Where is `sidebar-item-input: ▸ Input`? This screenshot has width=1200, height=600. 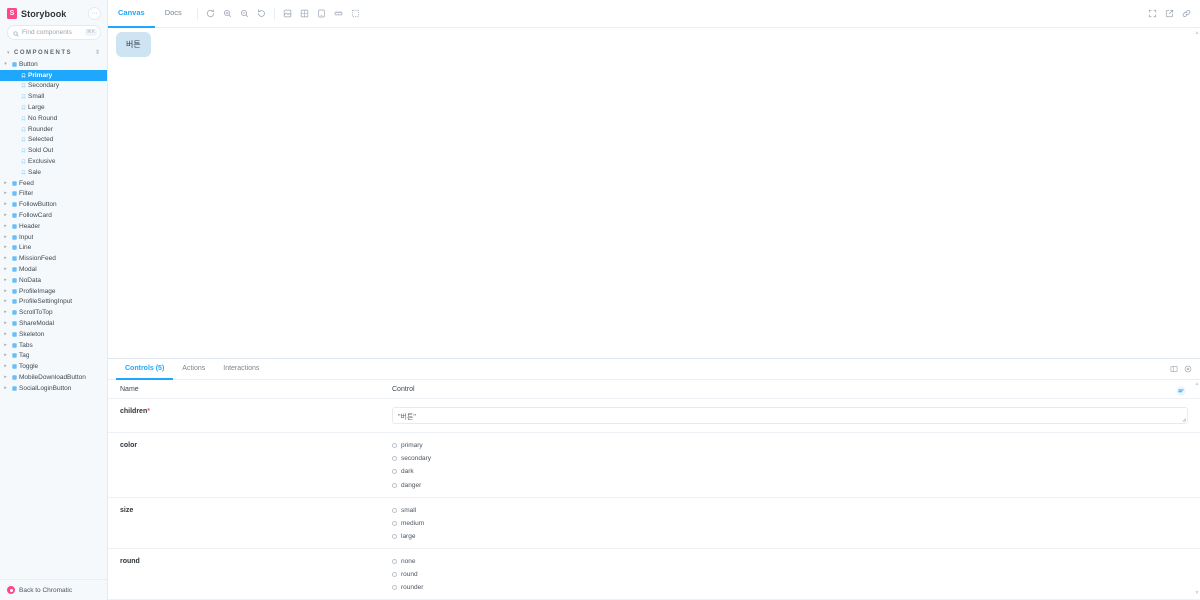 sidebar-item-input: ▸ Input is located at coordinates (53, 237).